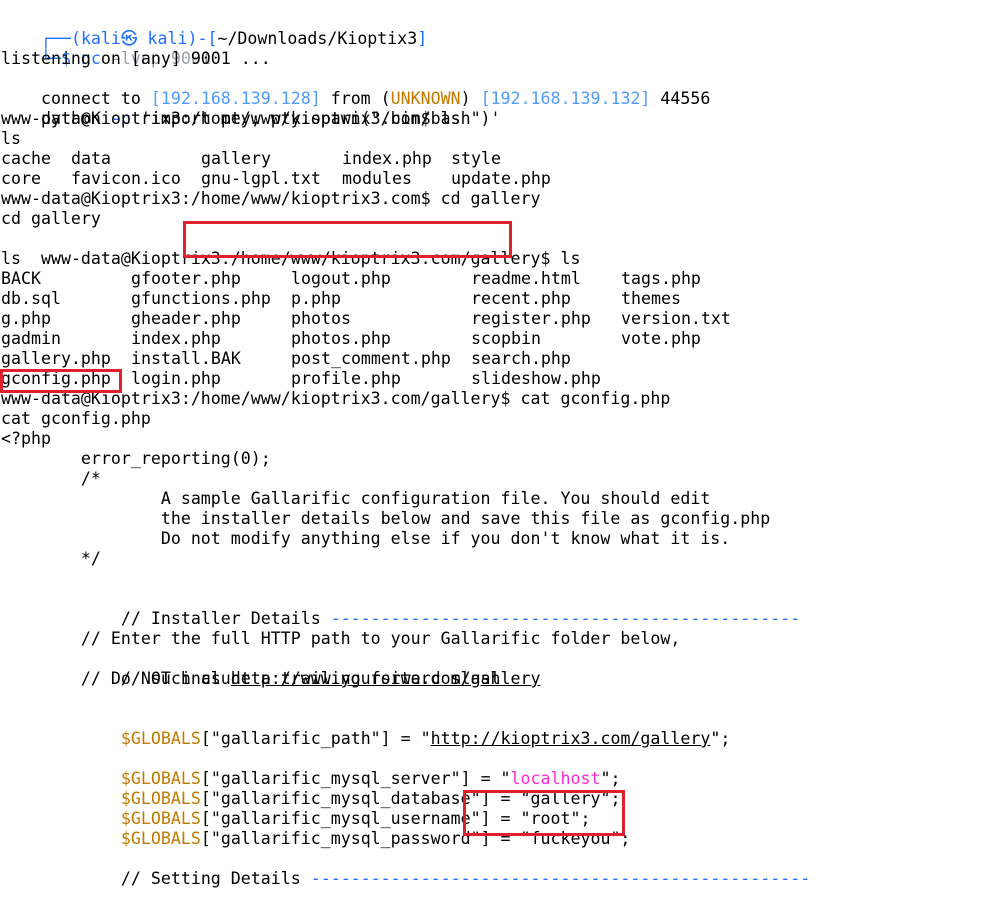  What do you see at coordinates (341, 338) in the screenshot?
I see `list-item: photos.php` at bounding box center [341, 338].